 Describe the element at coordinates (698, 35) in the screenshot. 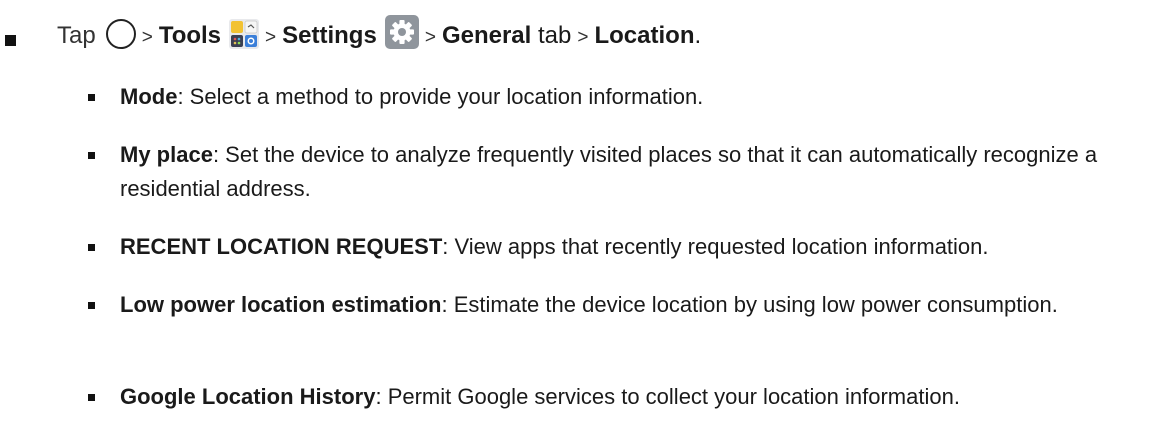

I see `period: .` at that location.